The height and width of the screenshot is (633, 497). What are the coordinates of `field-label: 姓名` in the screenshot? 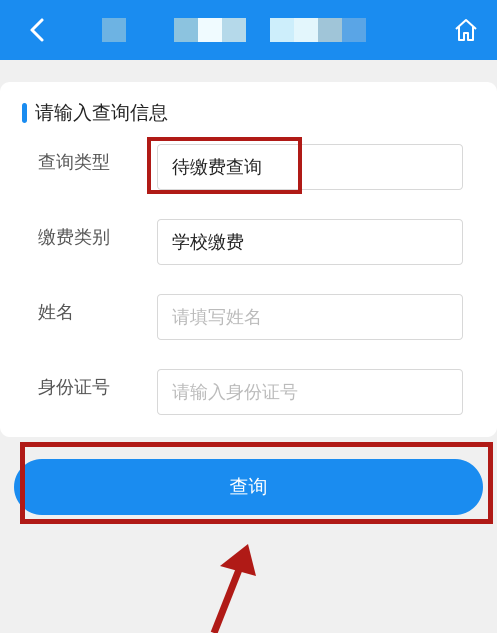 It's located at (56, 312).